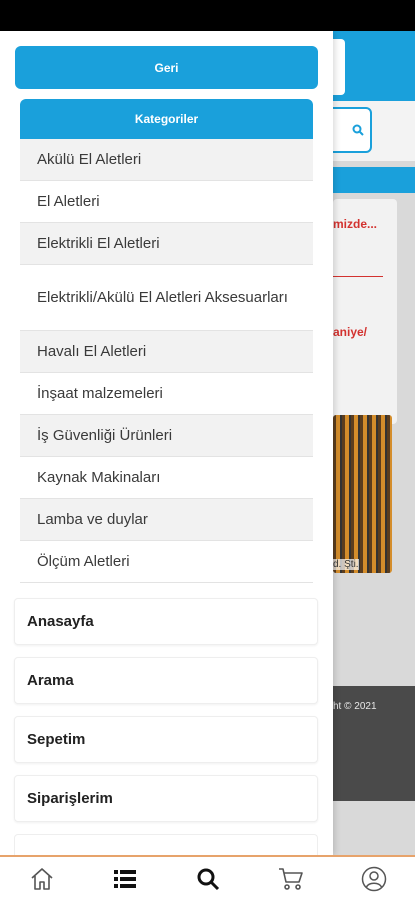 The width and height of the screenshot is (415, 900). What do you see at coordinates (358, 276) in the screenshot?
I see `background-red-line` at bounding box center [358, 276].